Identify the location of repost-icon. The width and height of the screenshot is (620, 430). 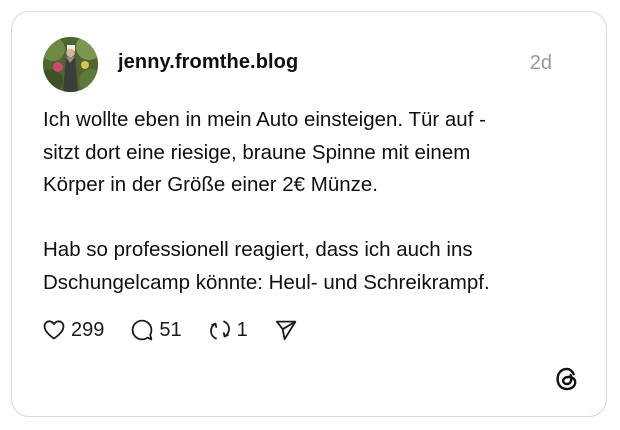
(220, 330).